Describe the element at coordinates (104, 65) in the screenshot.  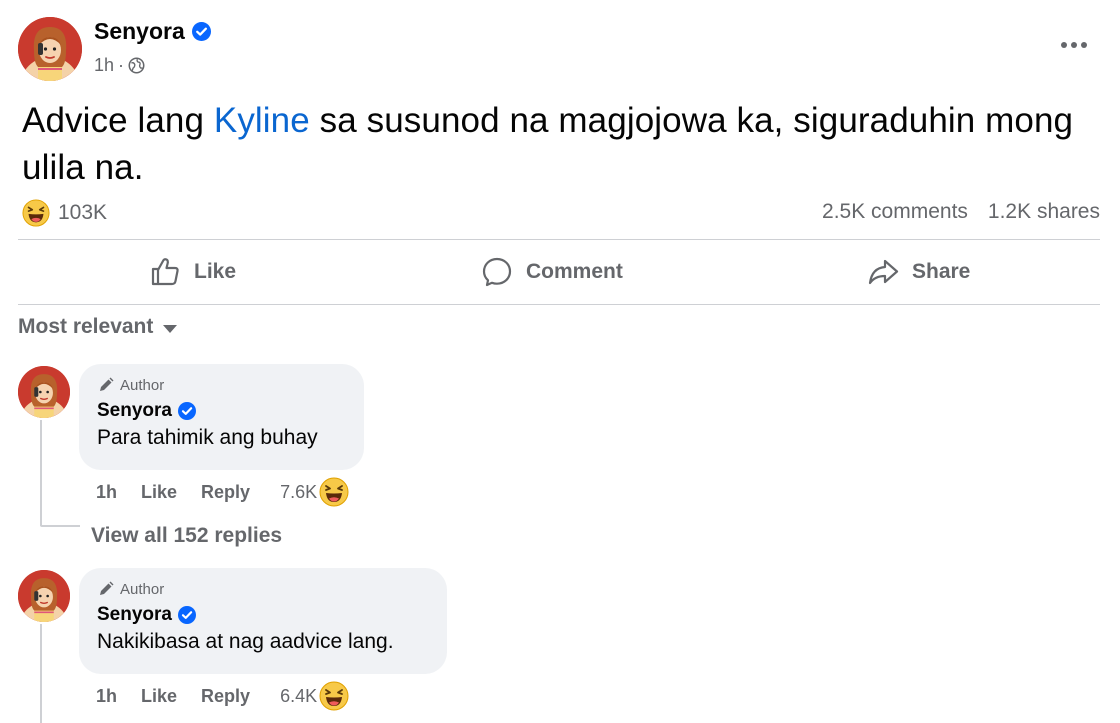
I see `post-time: 1h` at that location.